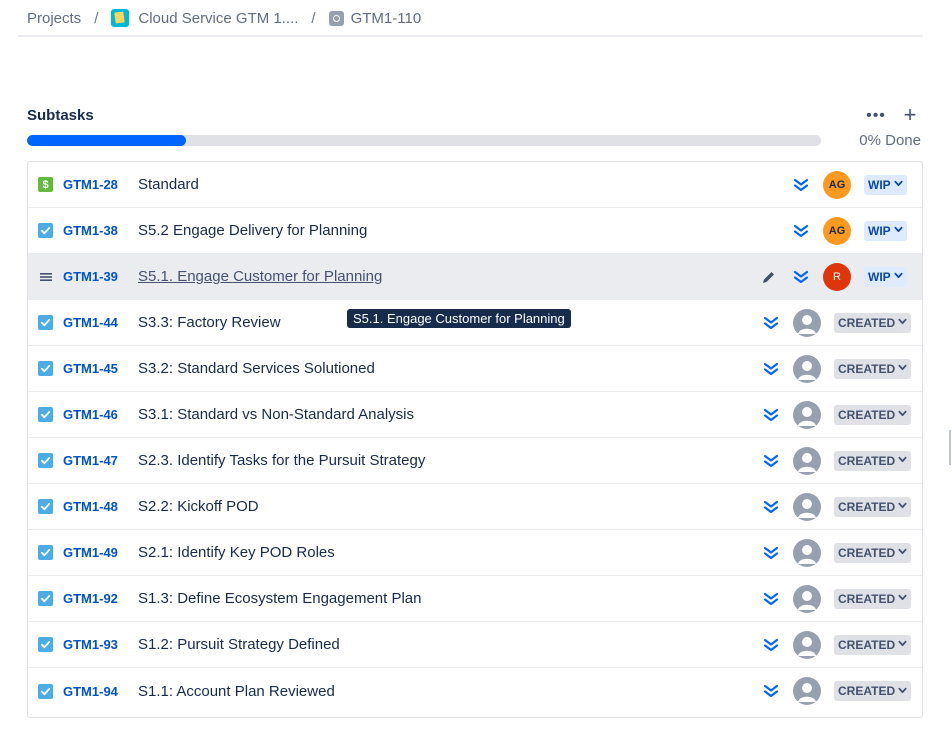  I want to click on issue-key: GTM1-93, so click(90, 644).